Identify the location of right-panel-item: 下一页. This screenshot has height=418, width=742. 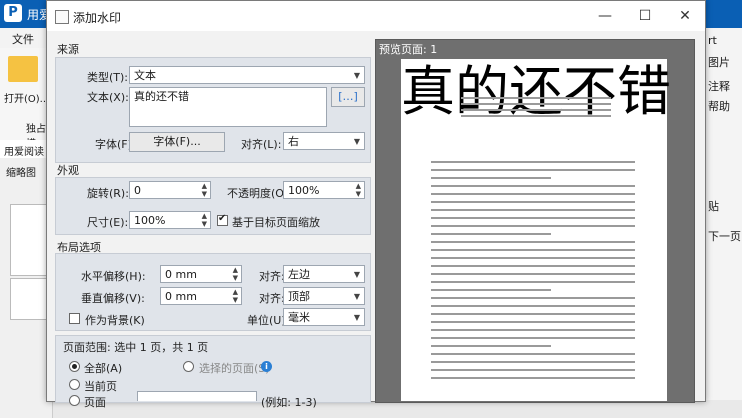
(724, 236).